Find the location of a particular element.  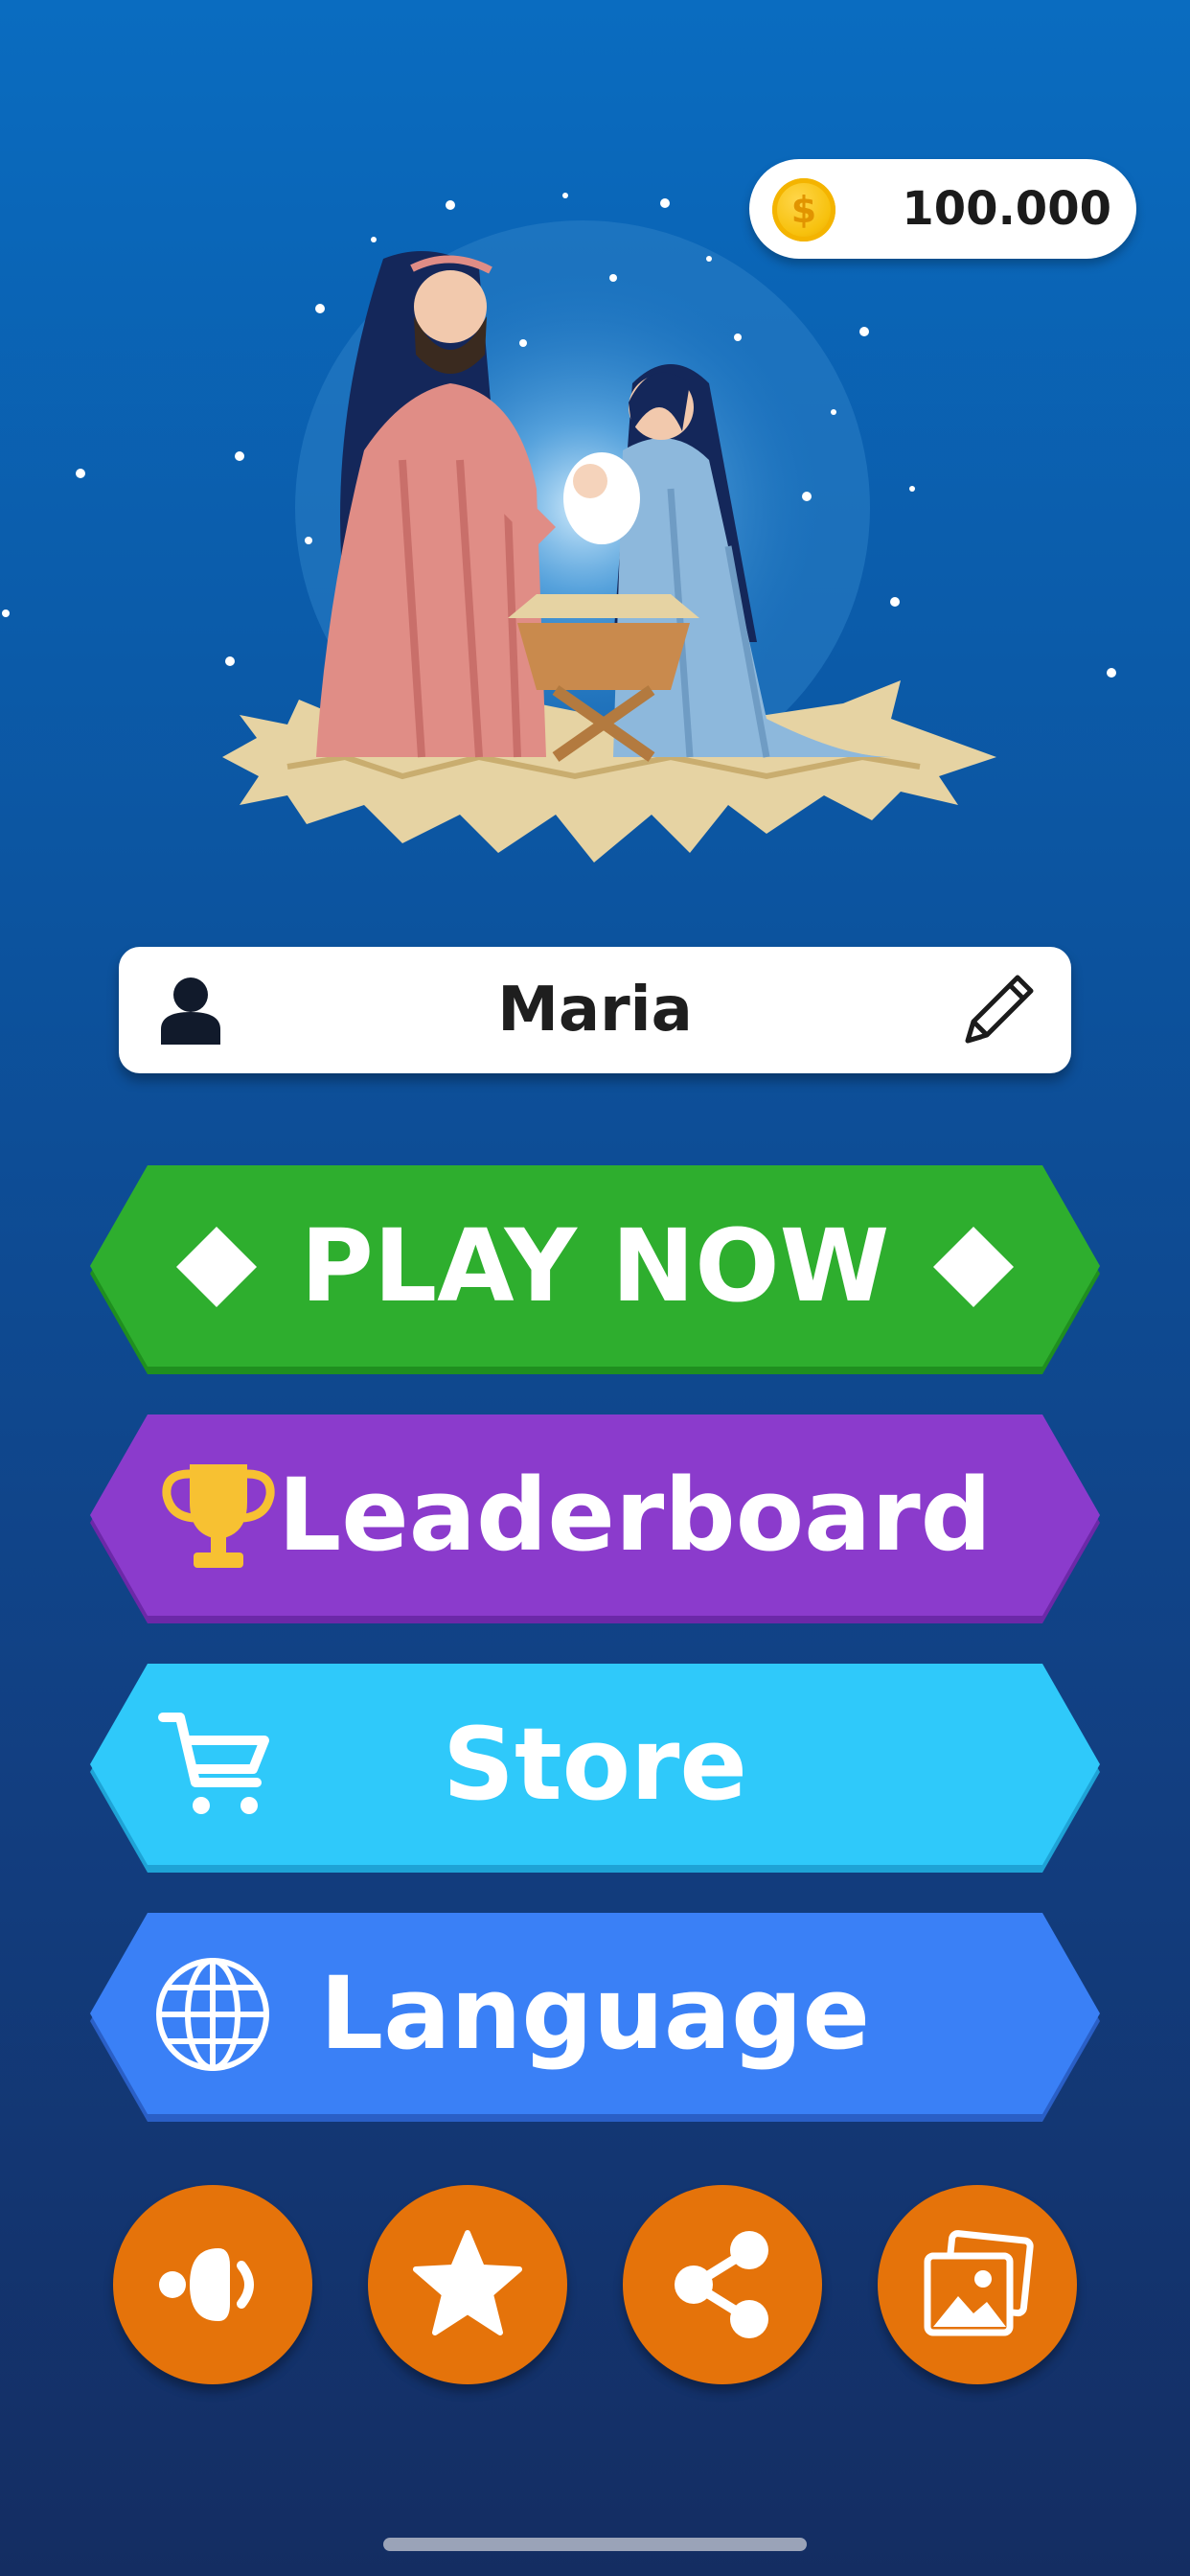

sound-button is located at coordinates (213, 2284).